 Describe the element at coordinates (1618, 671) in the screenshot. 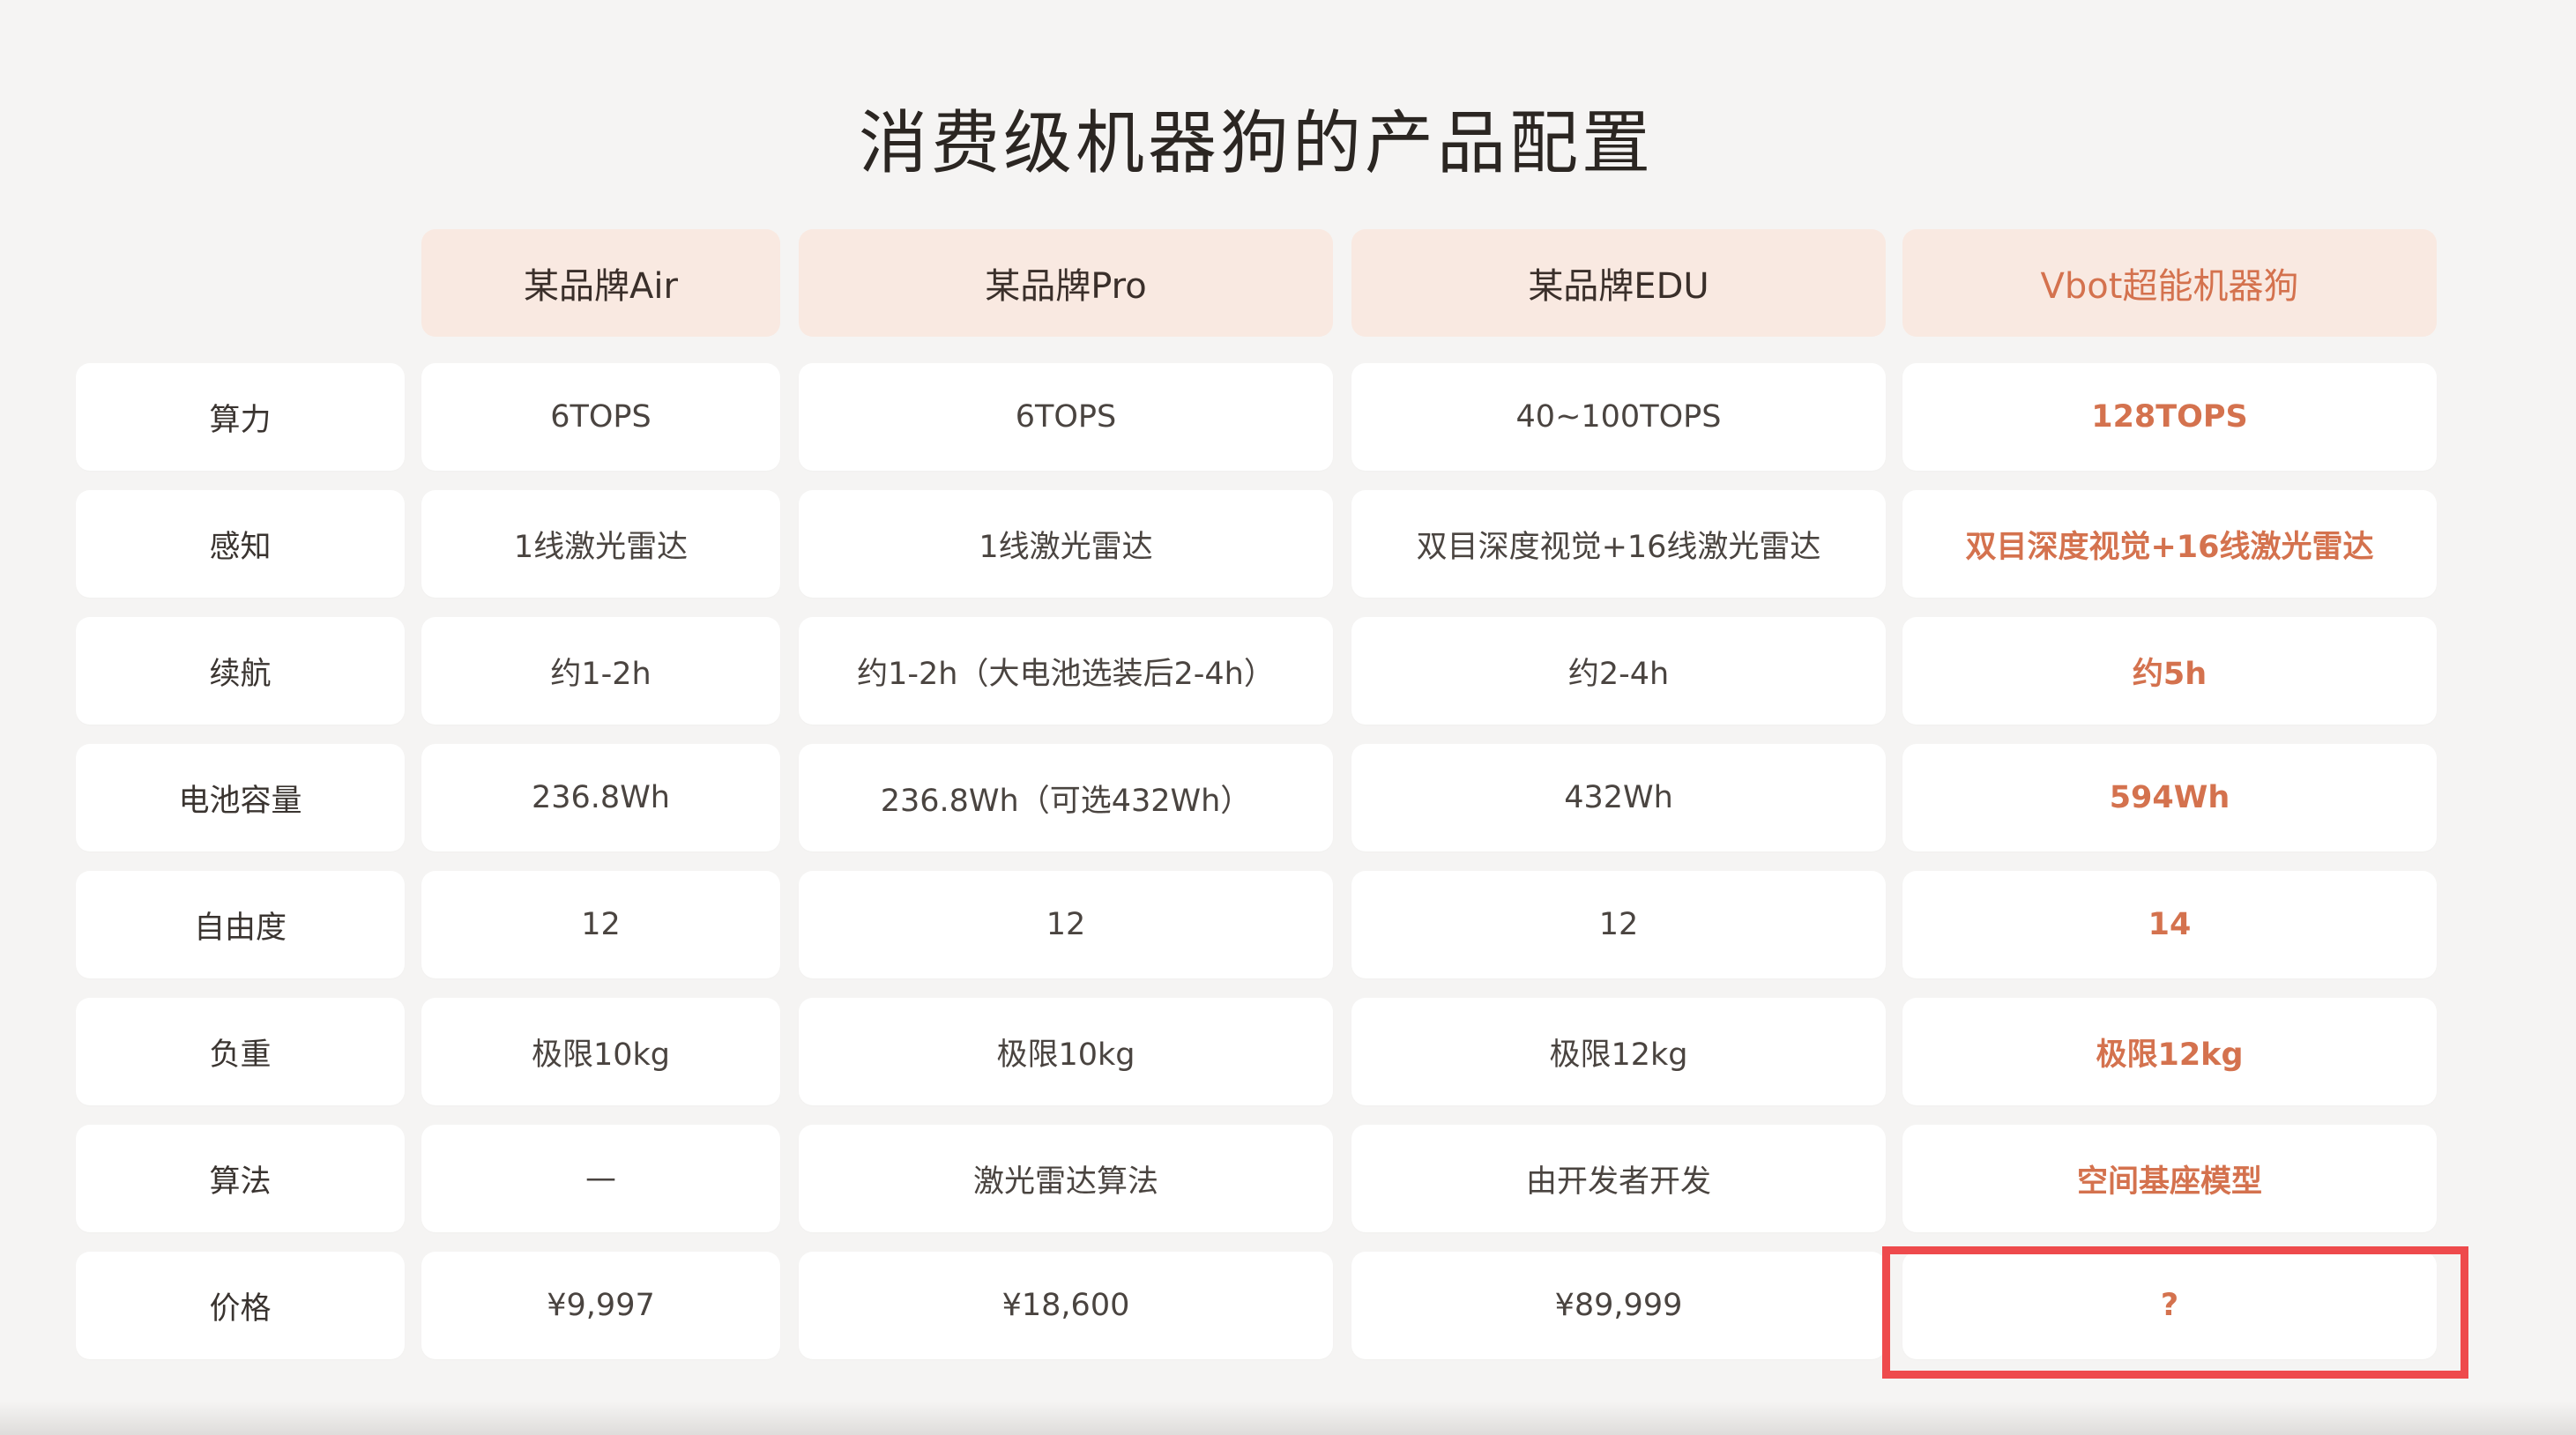

I see `table-cell: 约2-4h` at that location.